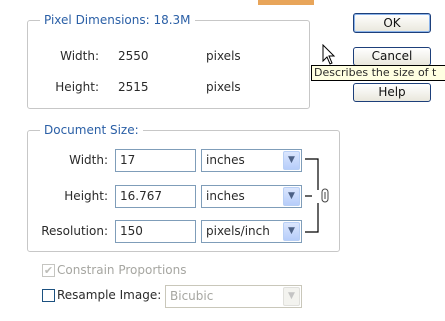 The height and width of the screenshot is (321, 445). Describe the element at coordinates (317, 195) in the screenshot. I see `constrain-link-bracket-icon` at that location.